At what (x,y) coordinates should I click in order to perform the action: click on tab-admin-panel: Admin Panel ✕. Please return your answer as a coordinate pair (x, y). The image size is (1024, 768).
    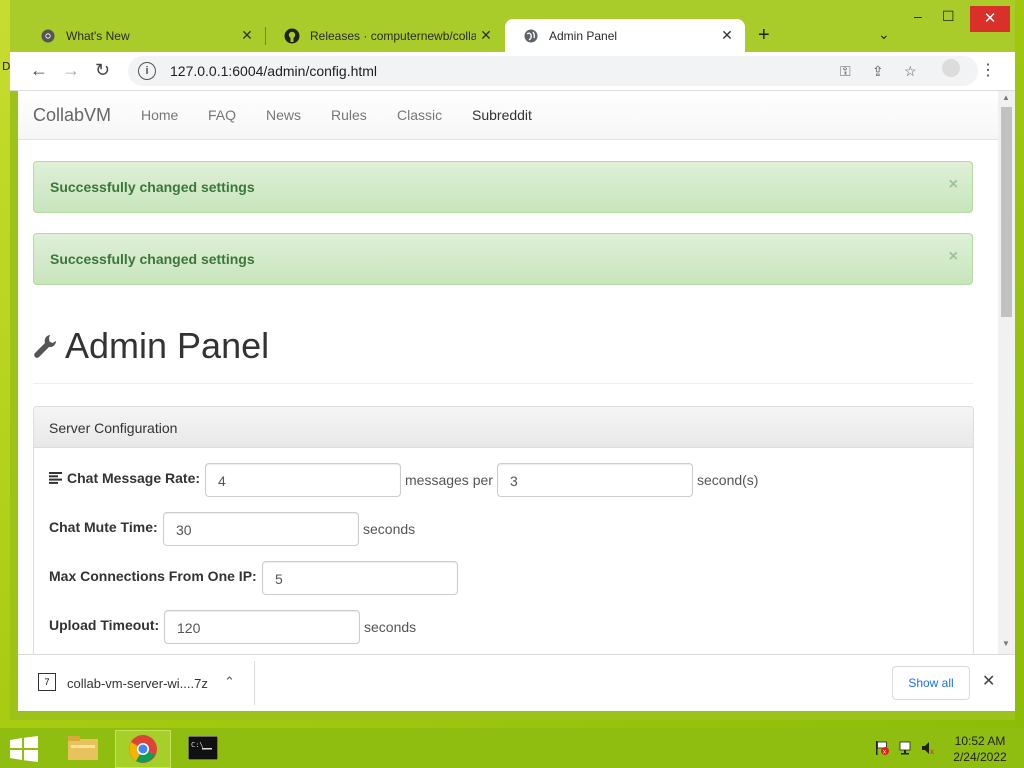
    Looking at the image, I should click on (625, 35).